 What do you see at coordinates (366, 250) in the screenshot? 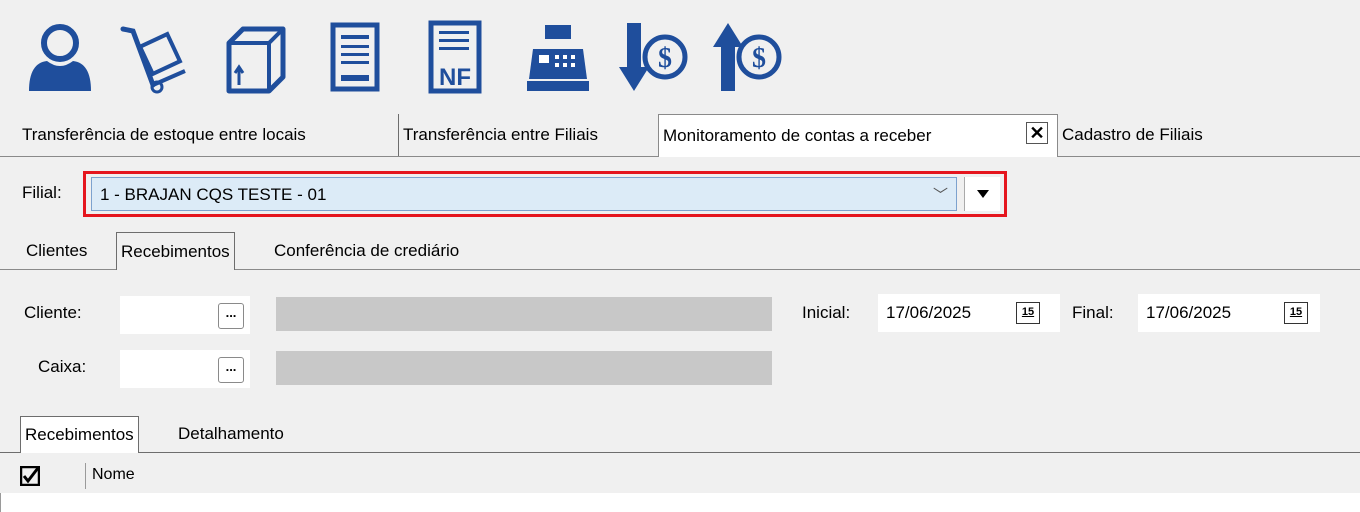
I see `tab-conferencia-crediario: Conferência de crediário` at bounding box center [366, 250].